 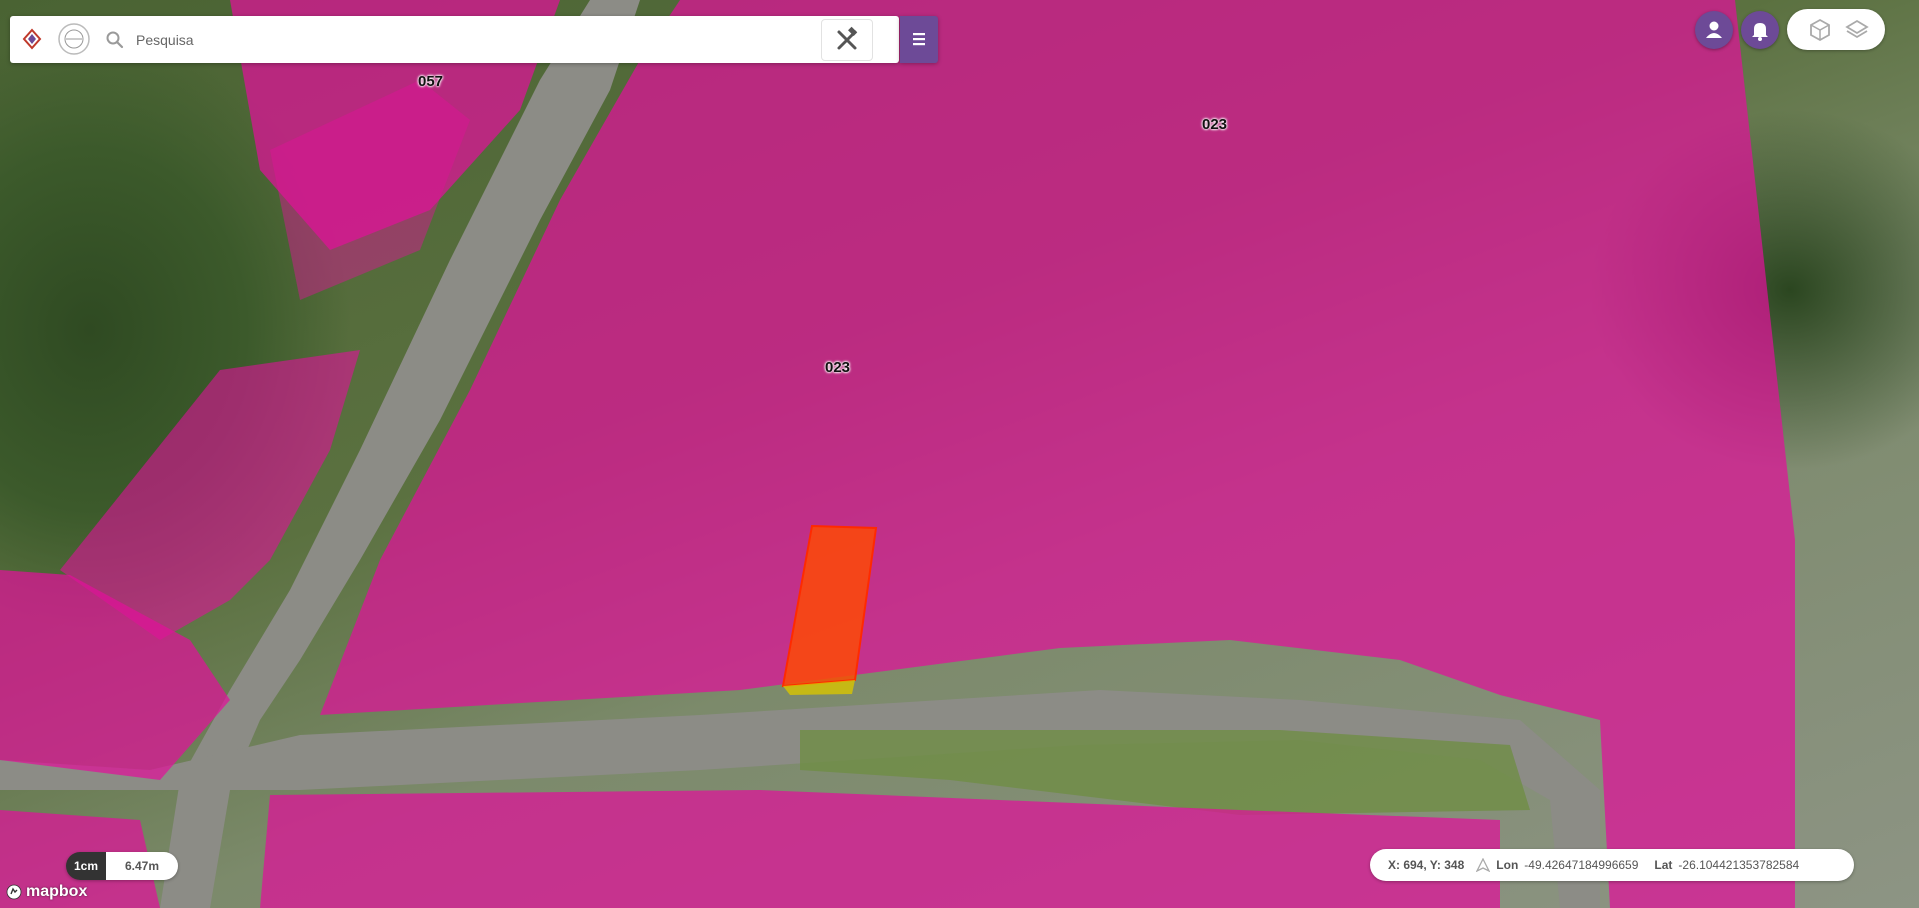 I want to click on menu-button, so click(x=919, y=39).